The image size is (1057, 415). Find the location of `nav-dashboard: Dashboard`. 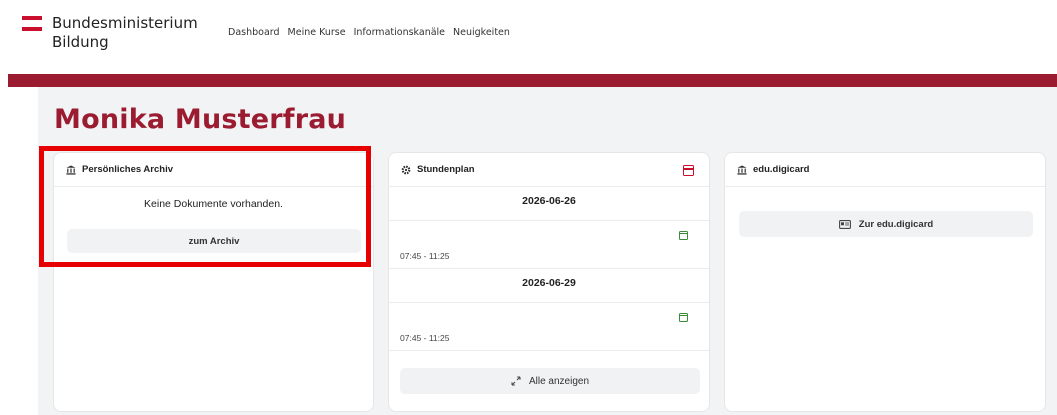

nav-dashboard: Dashboard is located at coordinates (254, 32).